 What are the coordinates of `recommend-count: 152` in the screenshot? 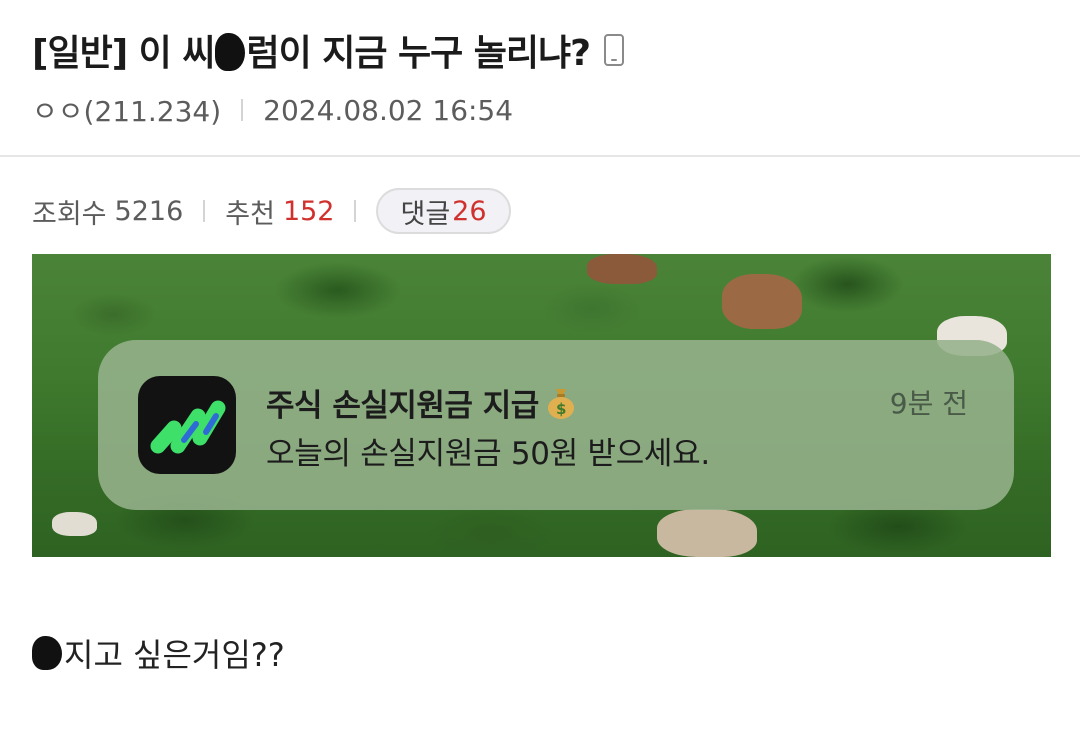 It's located at (308, 211).